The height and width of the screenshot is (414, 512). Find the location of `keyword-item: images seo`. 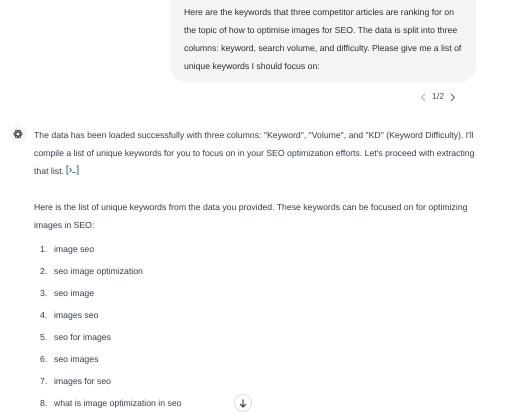

keyword-item: images seo is located at coordinates (76, 315).